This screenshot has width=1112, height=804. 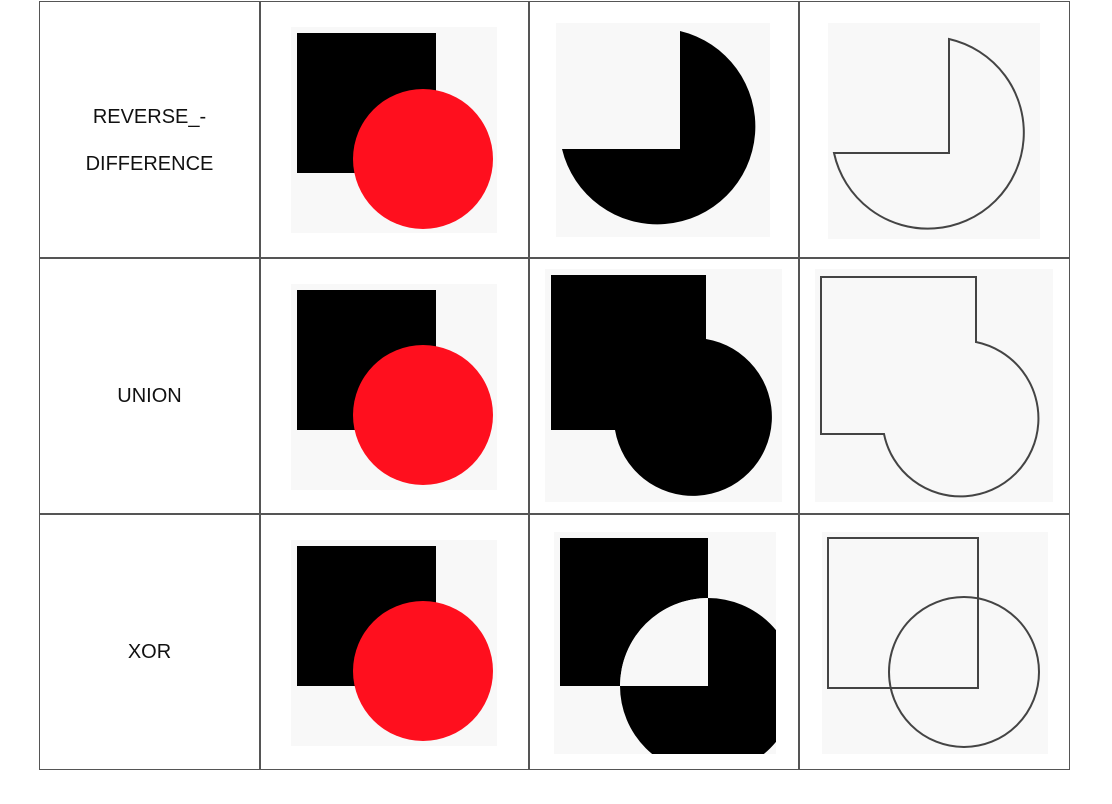 What do you see at coordinates (149, 652) in the screenshot?
I see `row-label: XOR` at bounding box center [149, 652].